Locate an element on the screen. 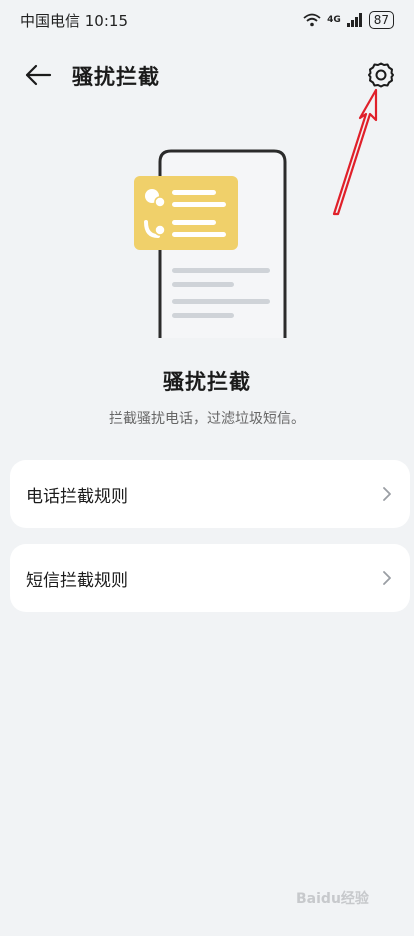 Image resolution: width=414 pixels, height=936 pixels. status-left: 中国电信 10:15 is located at coordinates (74, 20).